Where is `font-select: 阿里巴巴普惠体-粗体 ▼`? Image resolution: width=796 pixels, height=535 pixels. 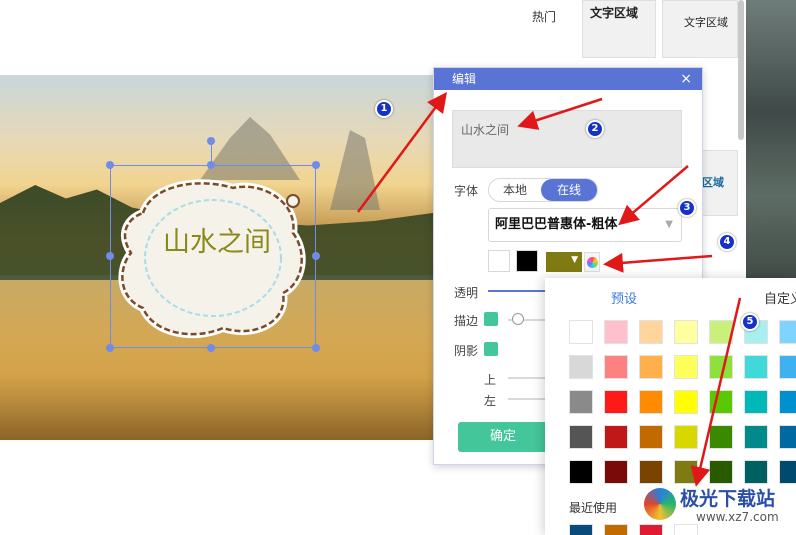
font-select: 阿里巴巴普惠体-粗体 ▼ is located at coordinates (585, 225).